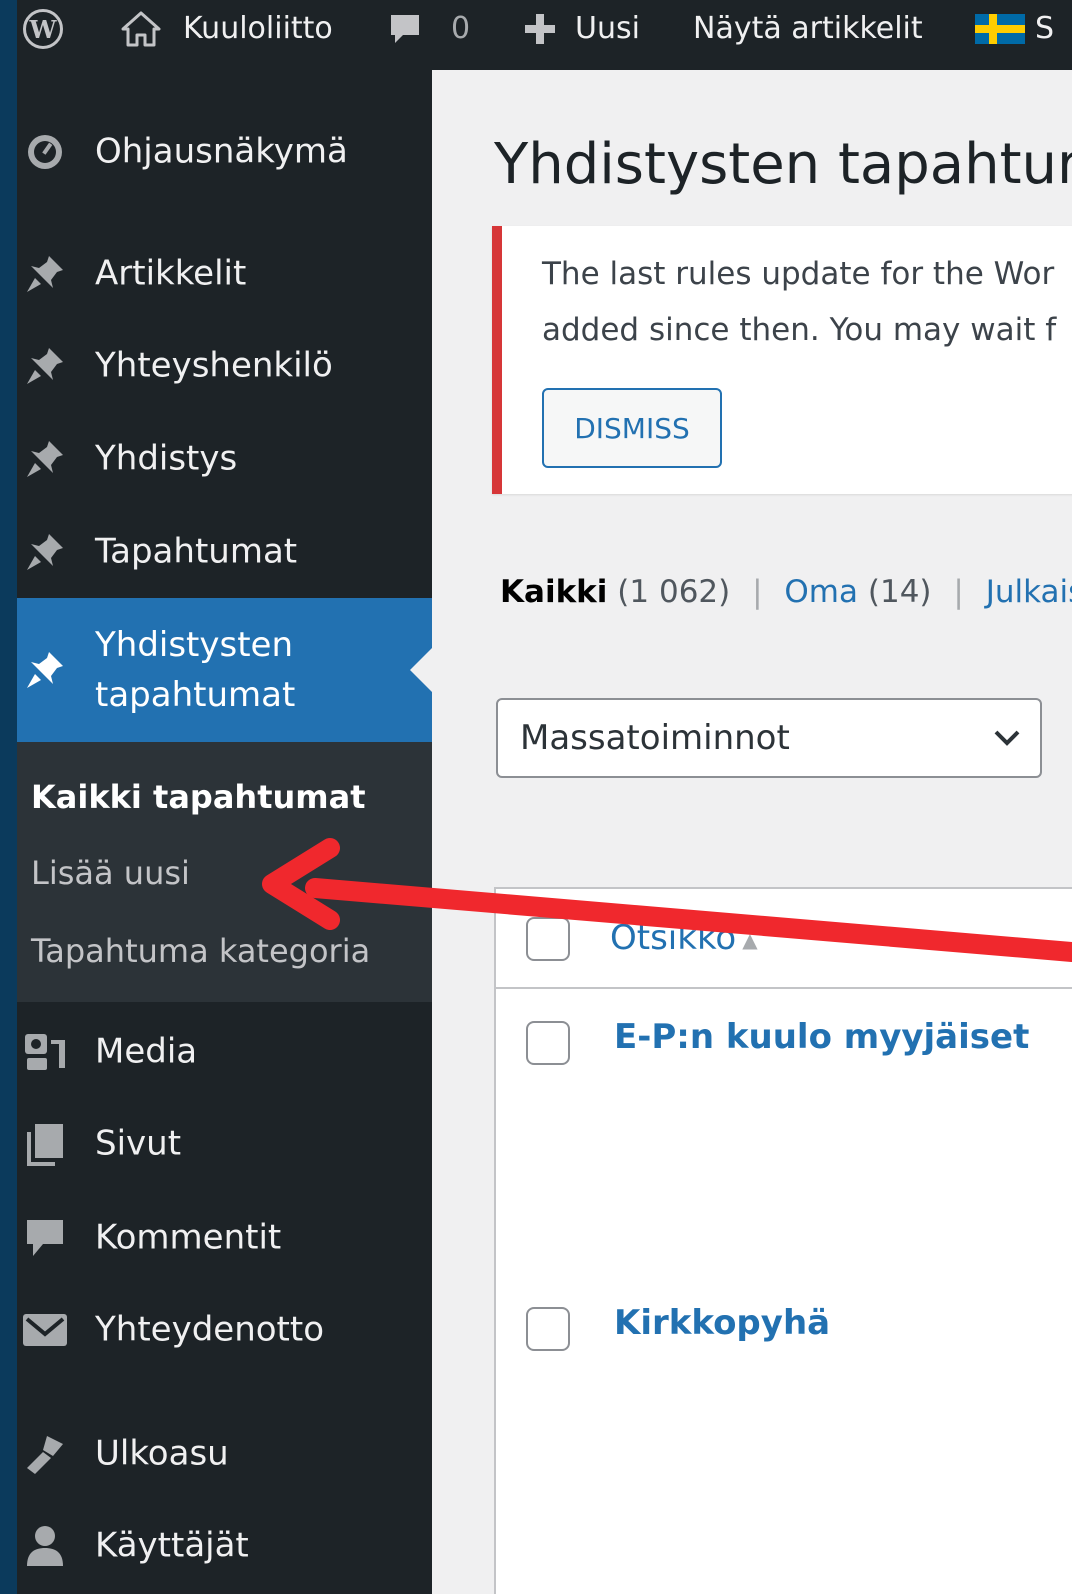 The width and height of the screenshot is (1072, 1594). I want to click on sidebar-item-articles: Artikkelit, so click(224, 274).